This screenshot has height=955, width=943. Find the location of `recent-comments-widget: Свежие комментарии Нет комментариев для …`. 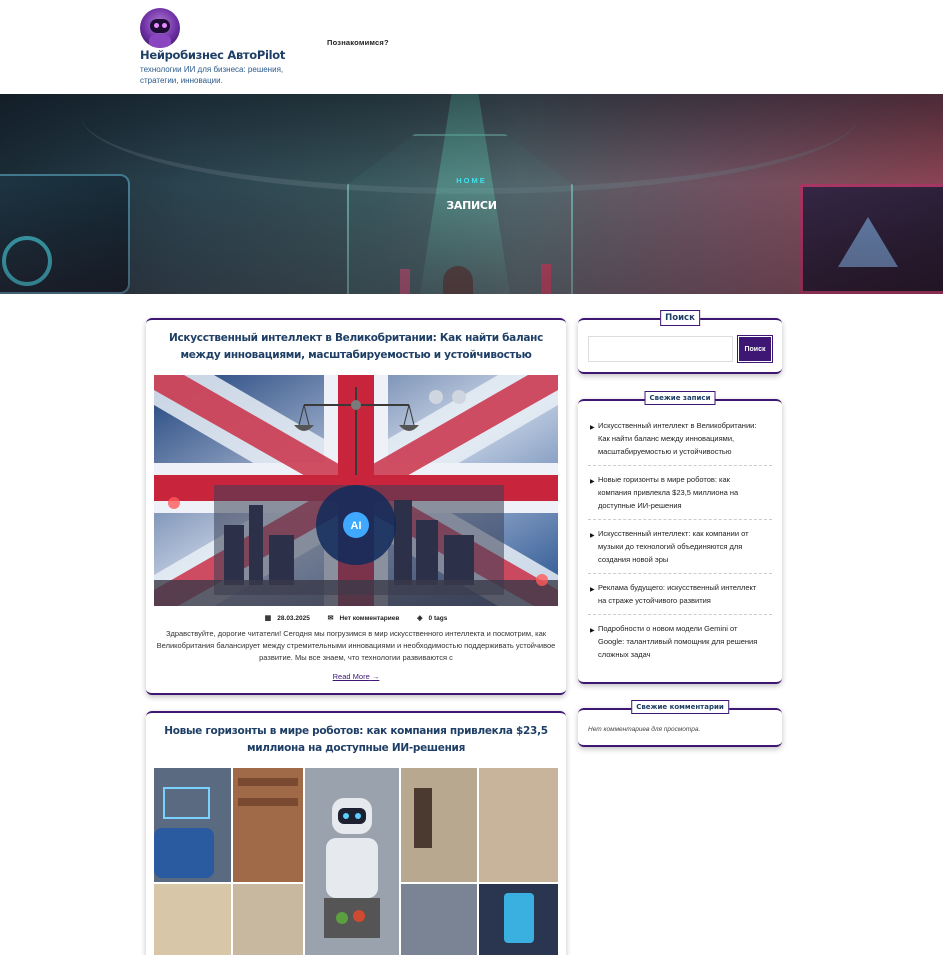

recent-comments-widget: Свежие комментарии Нет комментариев для … is located at coordinates (680, 723).